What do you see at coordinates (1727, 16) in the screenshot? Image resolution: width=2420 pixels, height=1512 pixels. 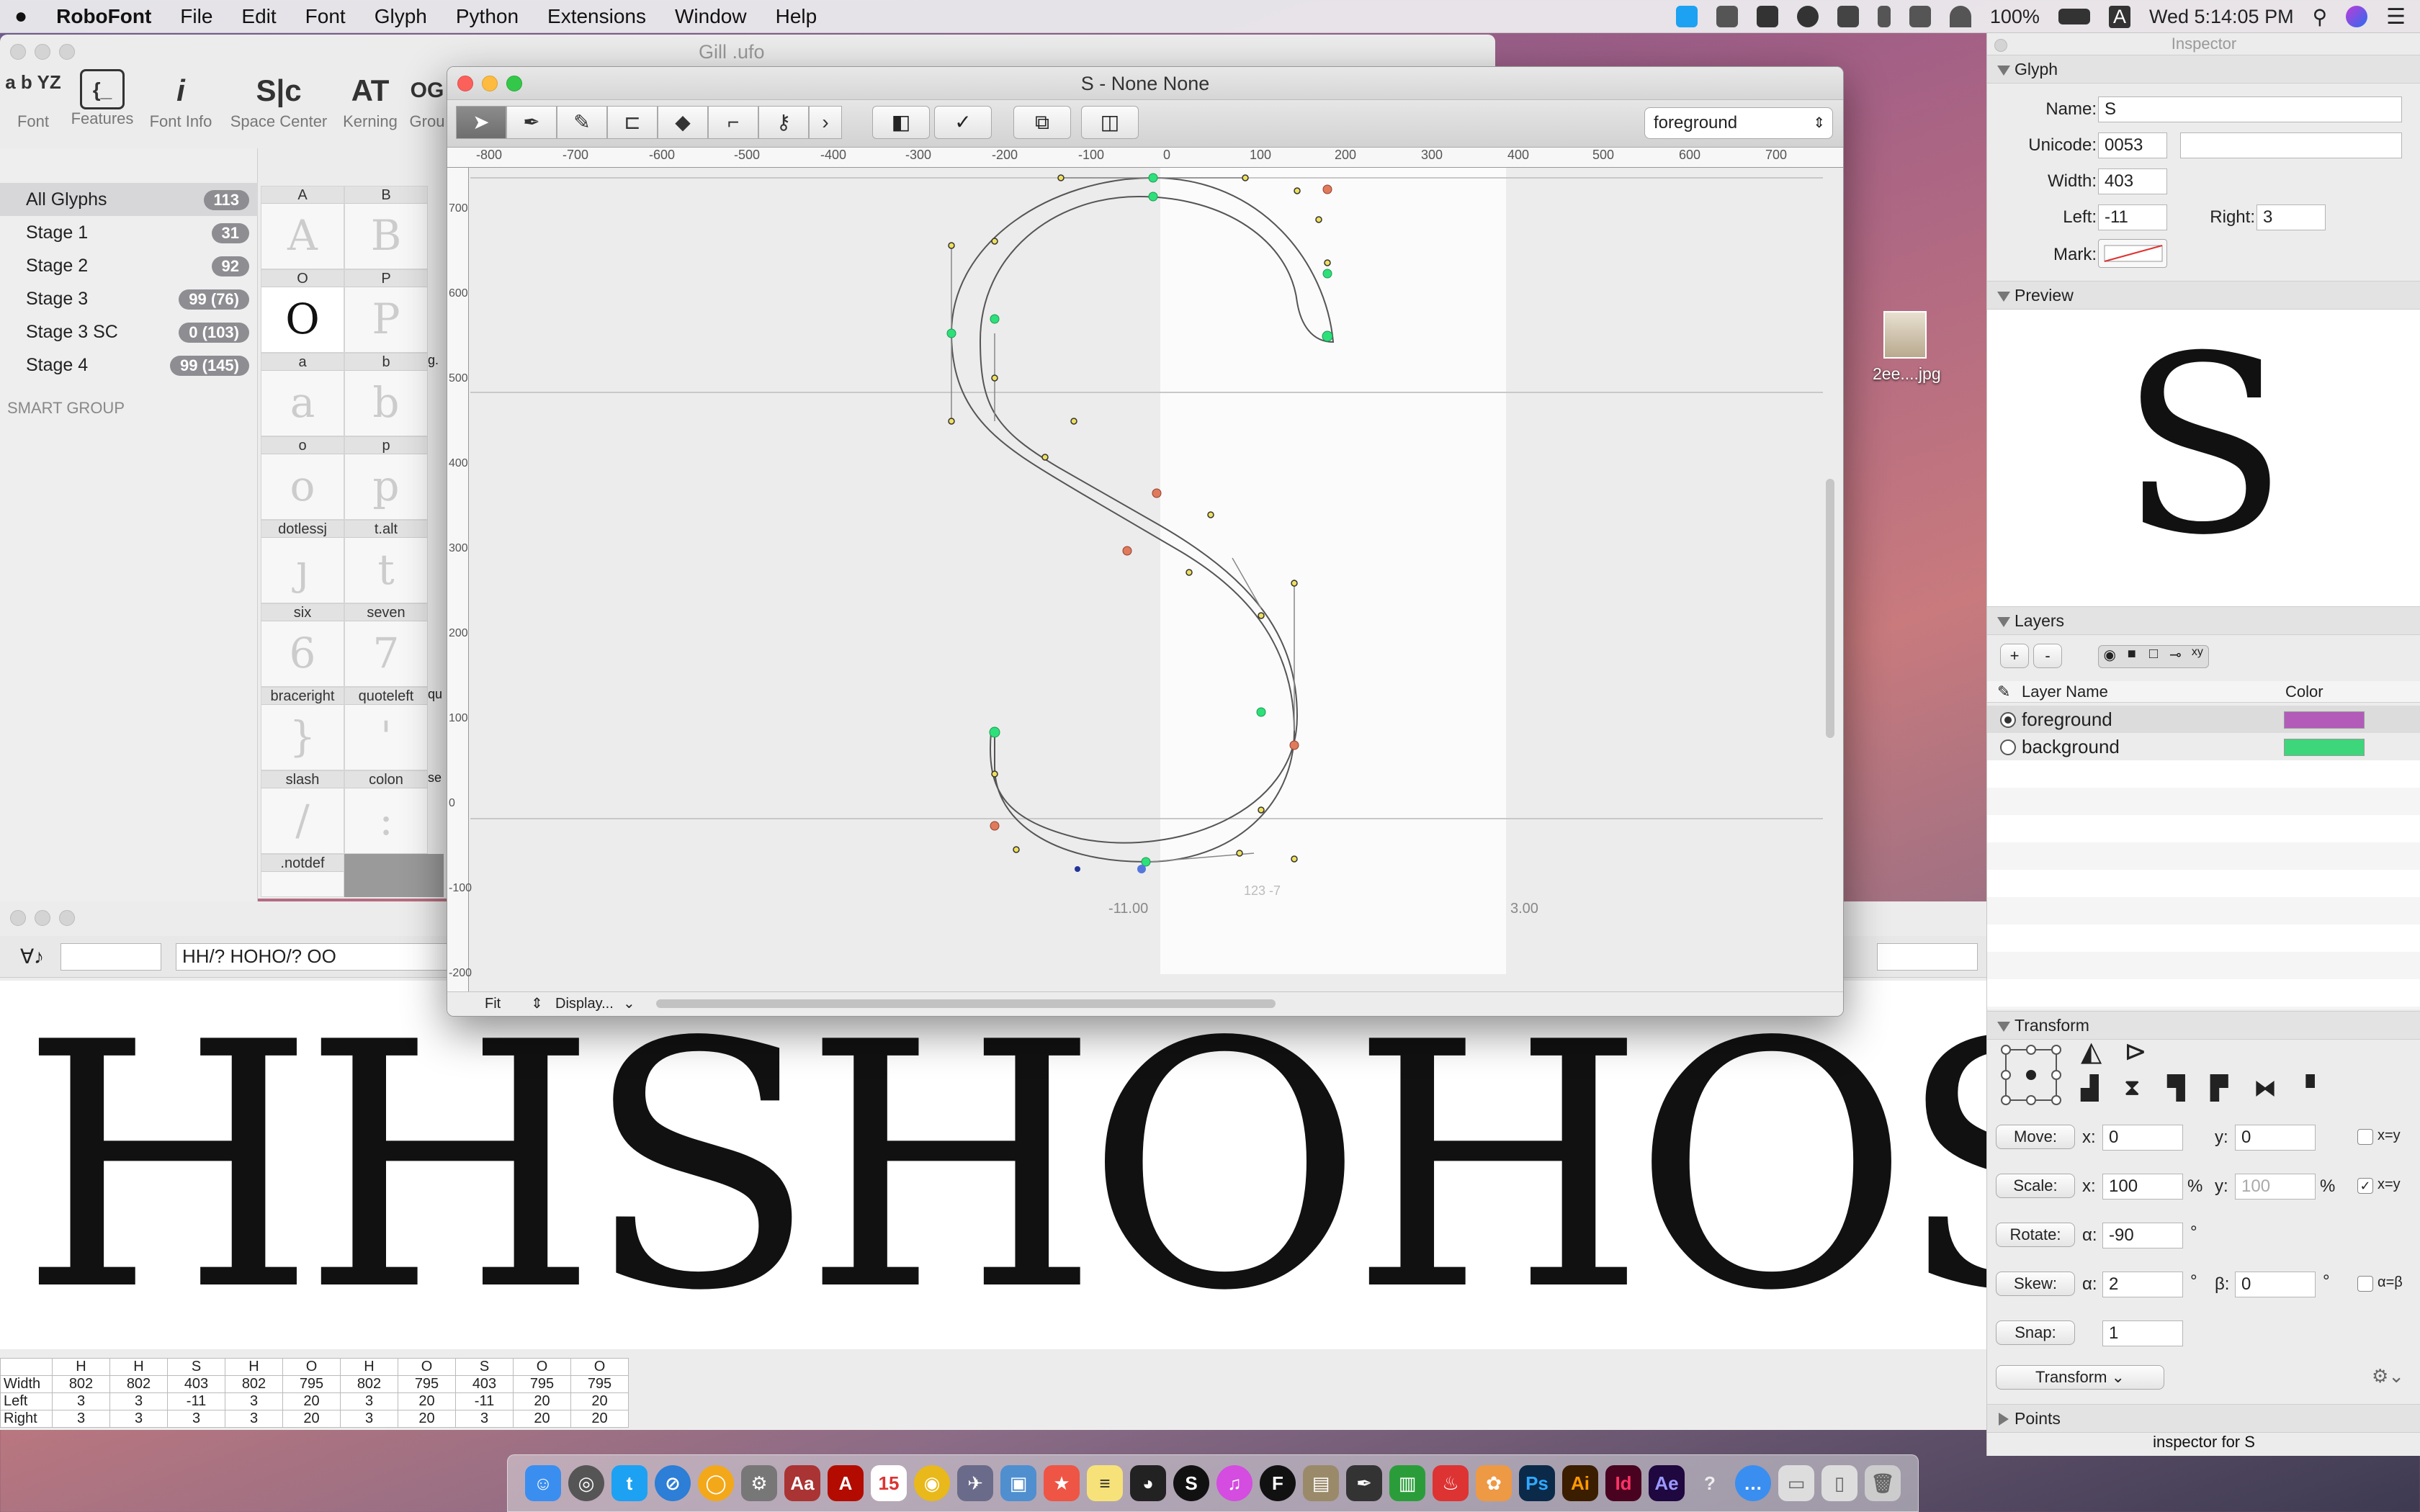 I see `flag-icon` at bounding box center [1727, 16].